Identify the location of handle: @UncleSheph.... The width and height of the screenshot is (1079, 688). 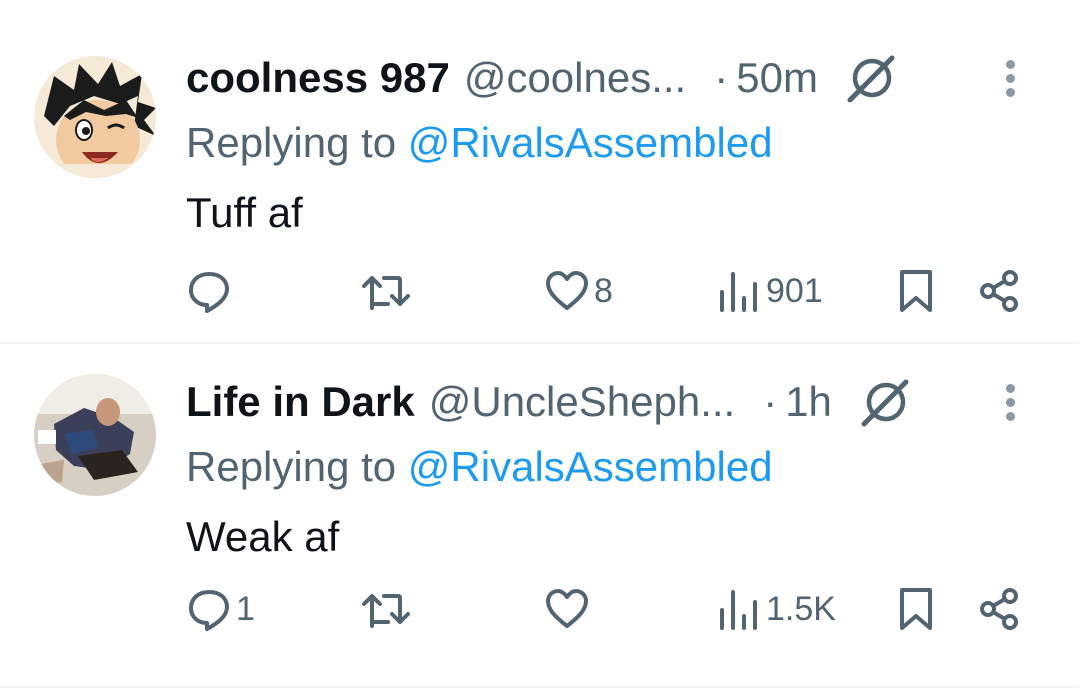
(582, 402).